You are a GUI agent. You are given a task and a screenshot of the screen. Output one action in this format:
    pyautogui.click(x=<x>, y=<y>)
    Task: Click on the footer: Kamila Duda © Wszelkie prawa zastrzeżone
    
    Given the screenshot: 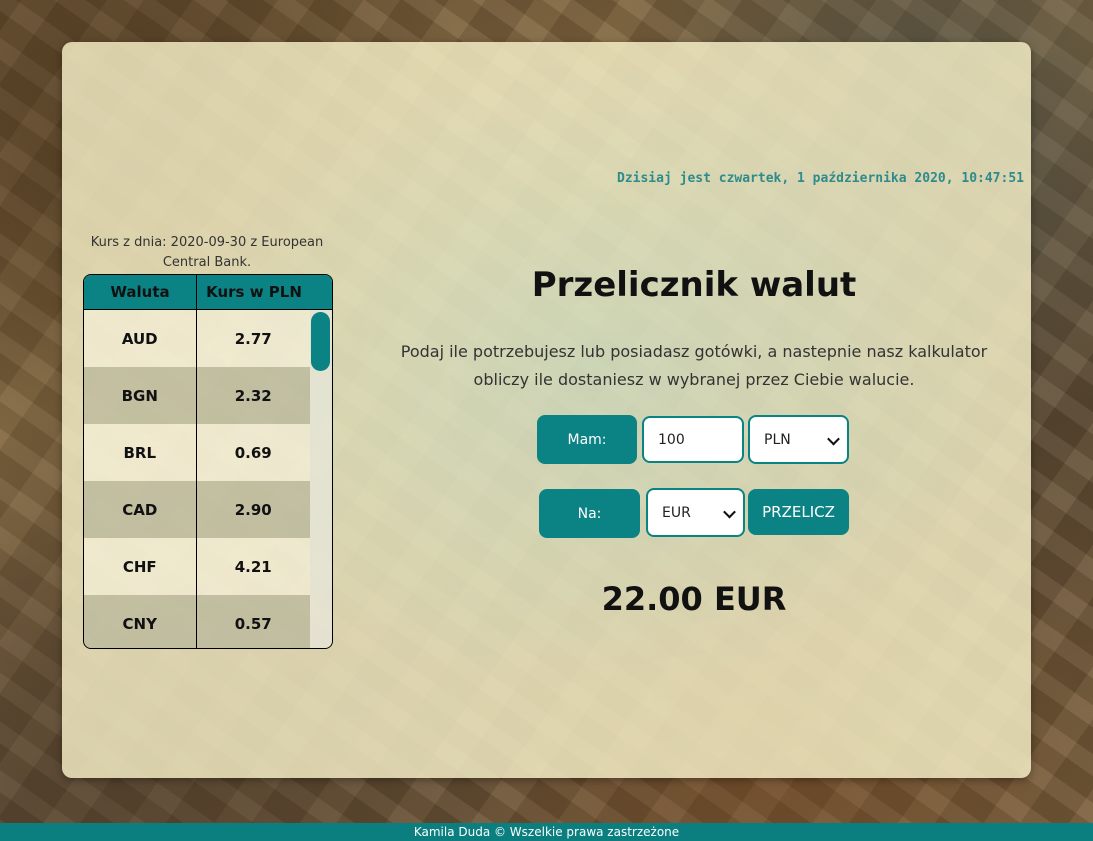 What is the action you would take?
    pyautogui.click(x=546, y=832)
    